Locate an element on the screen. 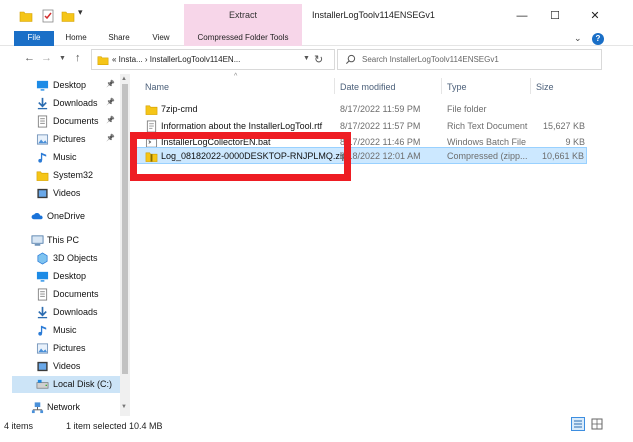 The height and width of the screenshot is (442, 633). network-icon is located at coordinates (37, 407).